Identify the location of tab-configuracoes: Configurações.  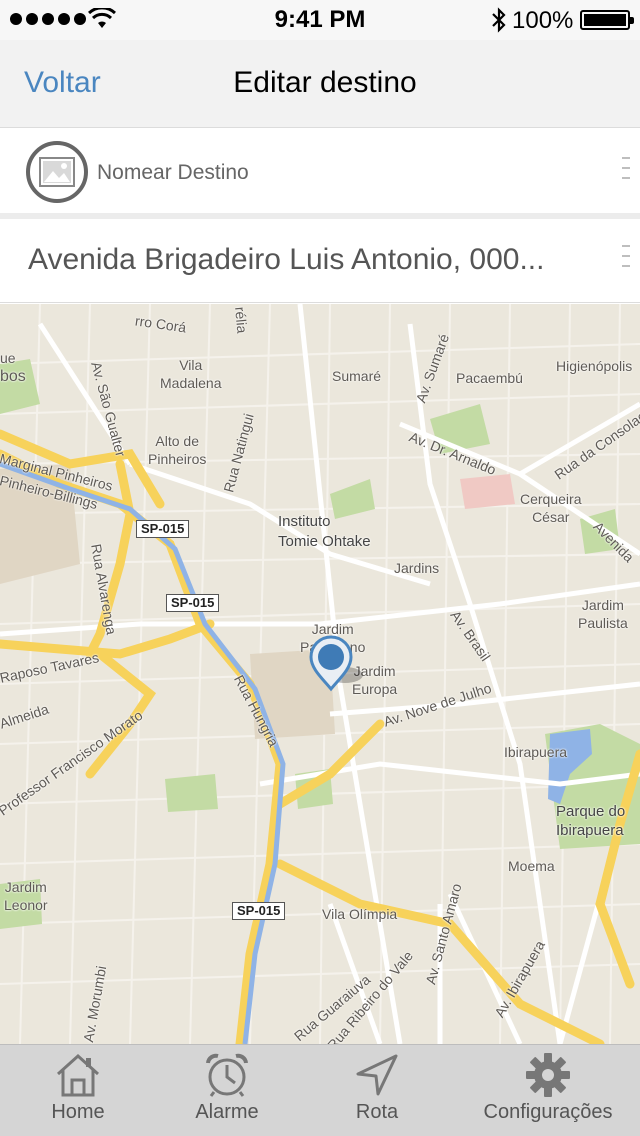
(548, 1090).